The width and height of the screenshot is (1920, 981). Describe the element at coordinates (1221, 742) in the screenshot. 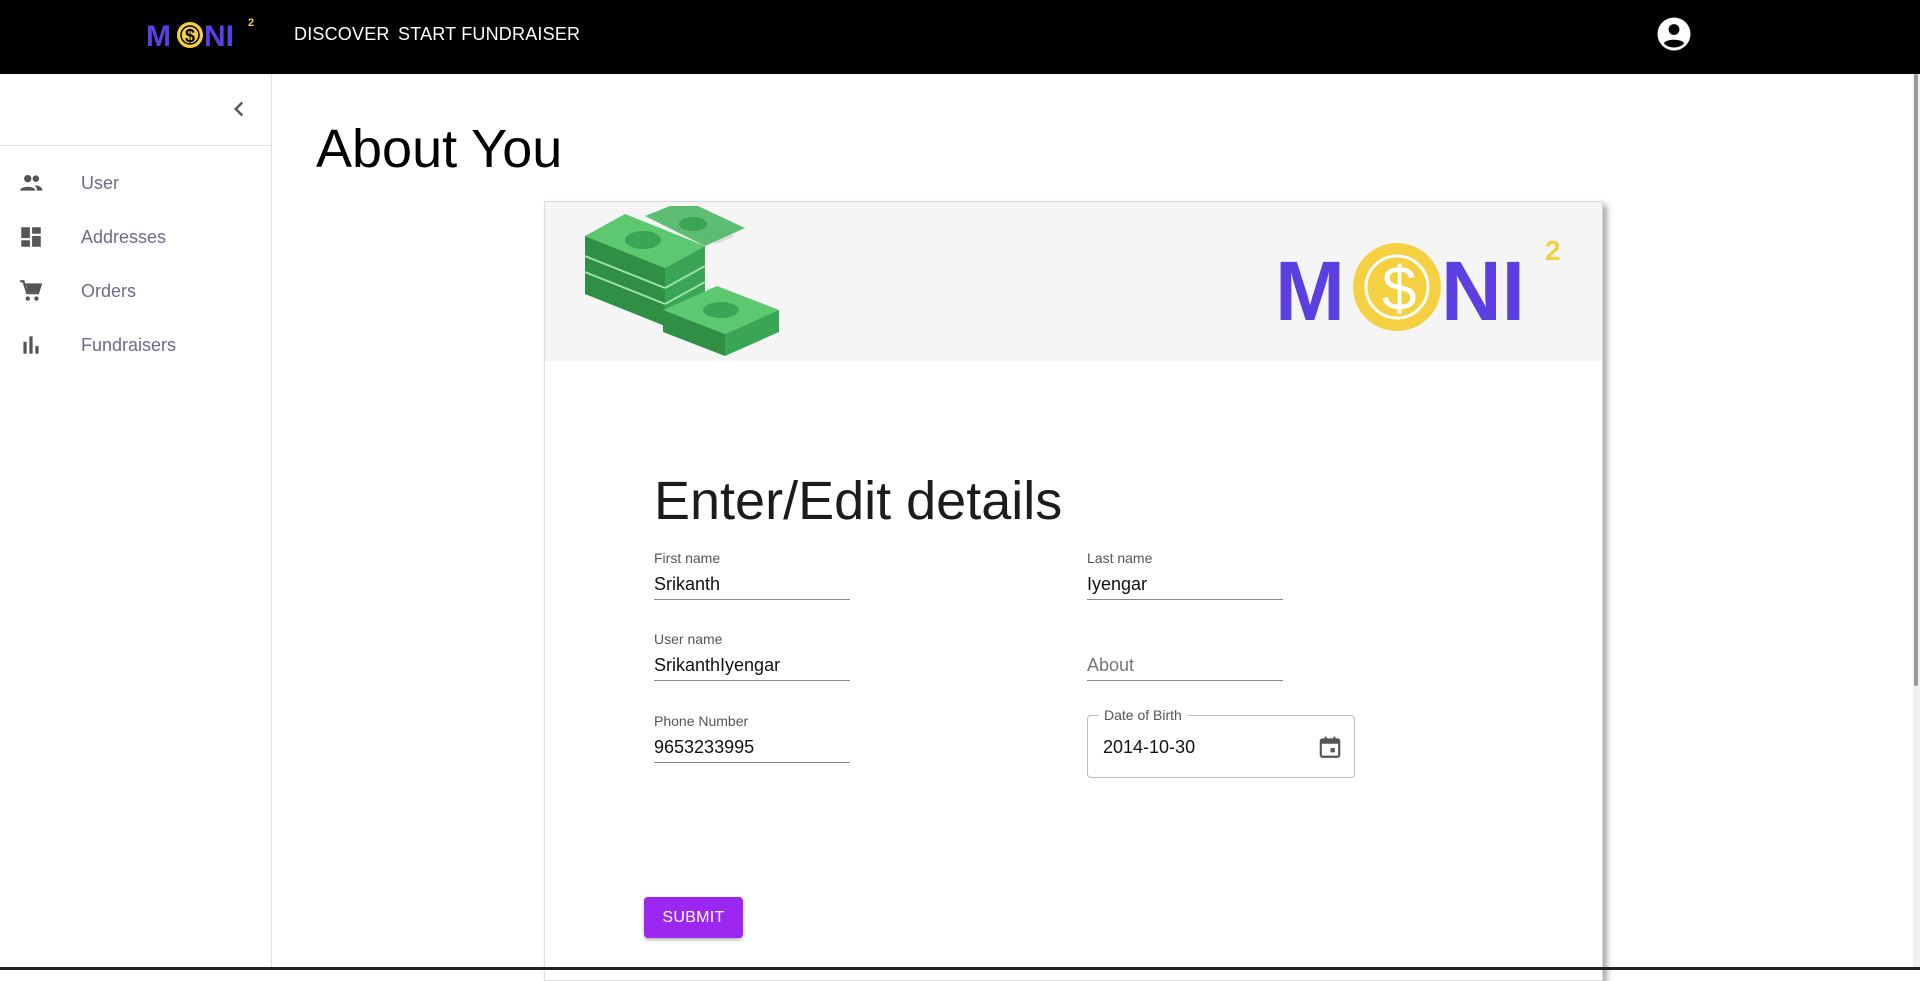

I see `date-of-birth-field: Date of Birth 2014-10-30` at that location.